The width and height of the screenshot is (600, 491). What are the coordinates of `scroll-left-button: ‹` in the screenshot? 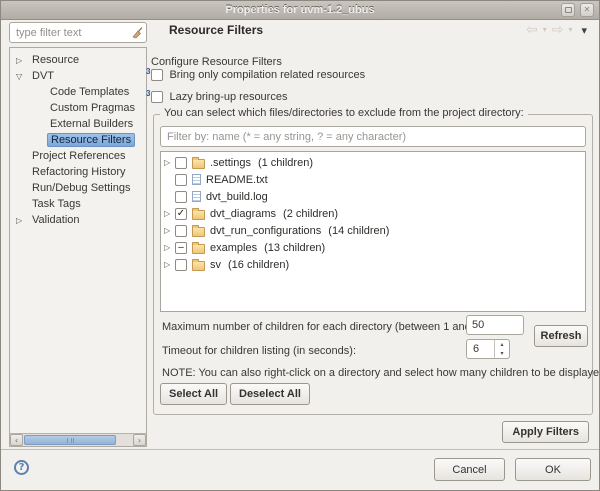 It's located at (16, 440).